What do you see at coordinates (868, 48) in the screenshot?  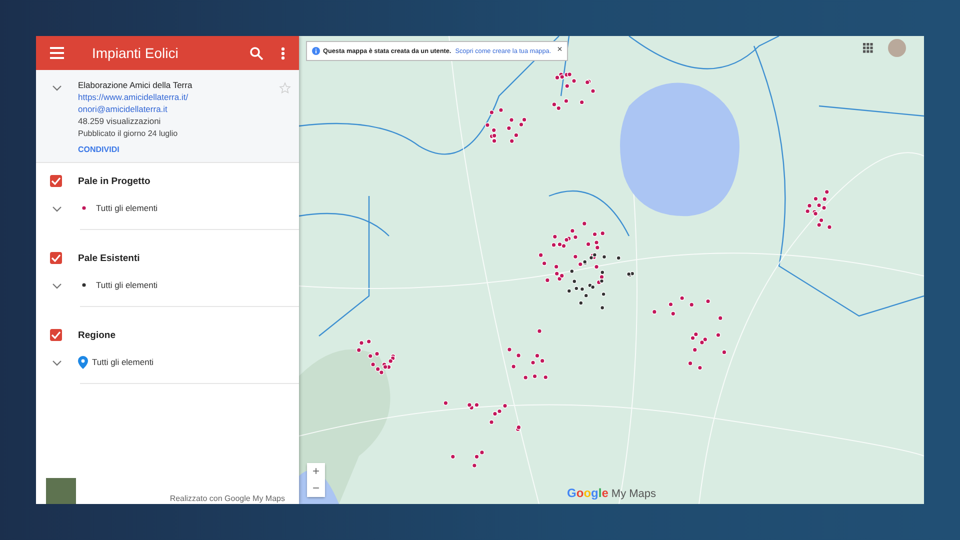 I see `apps-grid-icon` at bounding box center [868, 48].